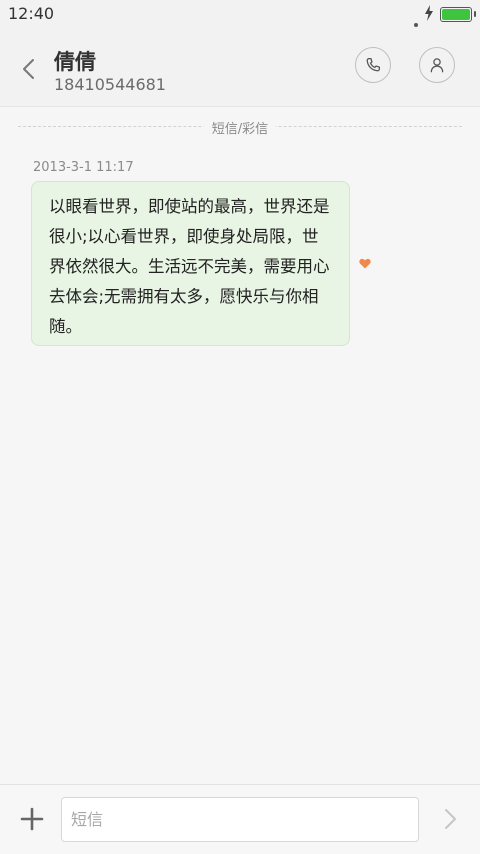 The width and height of the screenshot is (480, 854). I want to click on message-input, so click(240, 819).